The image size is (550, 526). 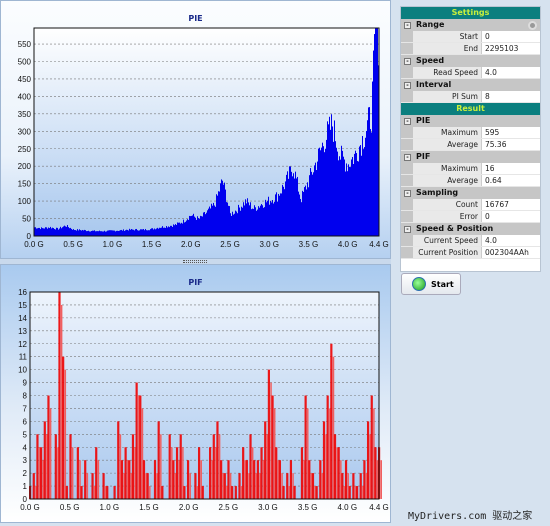 What do you see at coordinates (470, 193) in the screenshot?
I see `group-sampling: - Sampling` at bounding box center [470, 193].